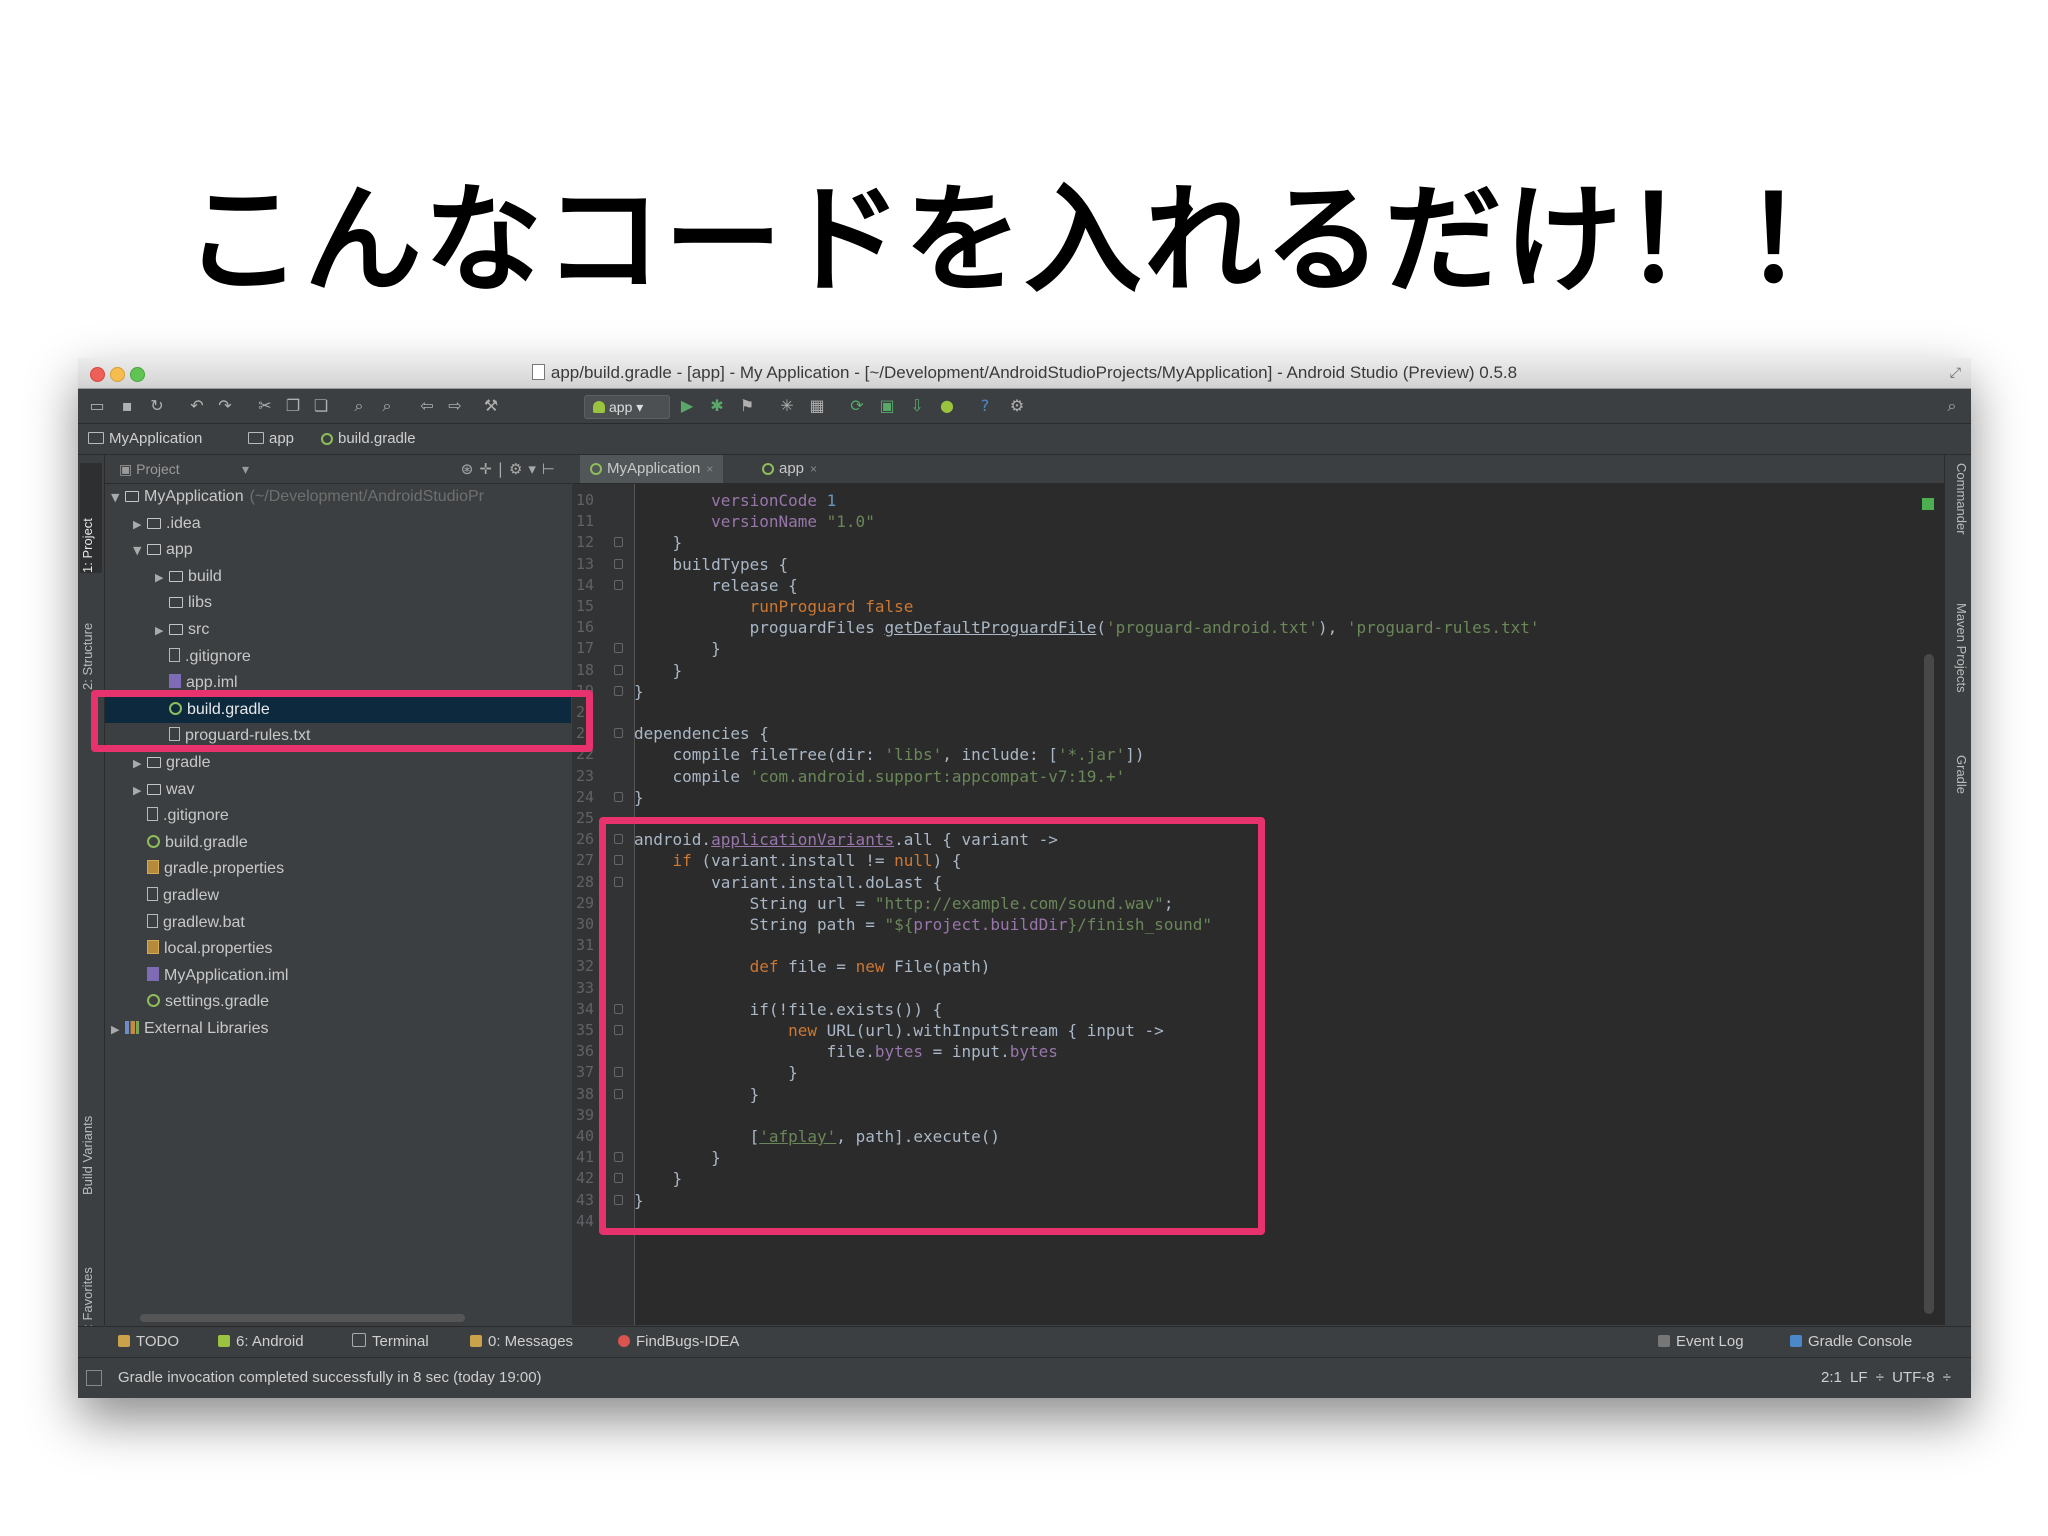  Describe the element at coordinates (717, 406) in the screenshot. I see `debug-icon: ✱` at that location.